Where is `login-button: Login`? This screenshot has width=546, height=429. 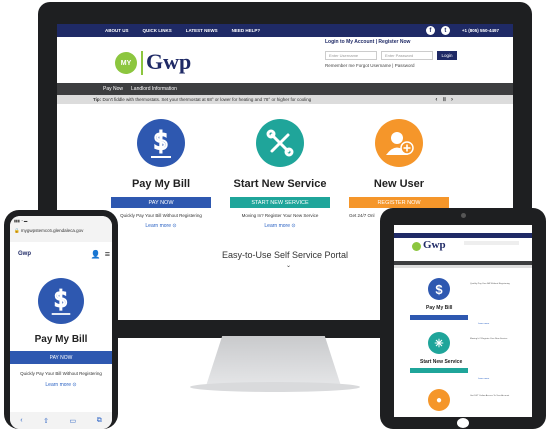
login-button: Login is located at coordinates (447, 55).